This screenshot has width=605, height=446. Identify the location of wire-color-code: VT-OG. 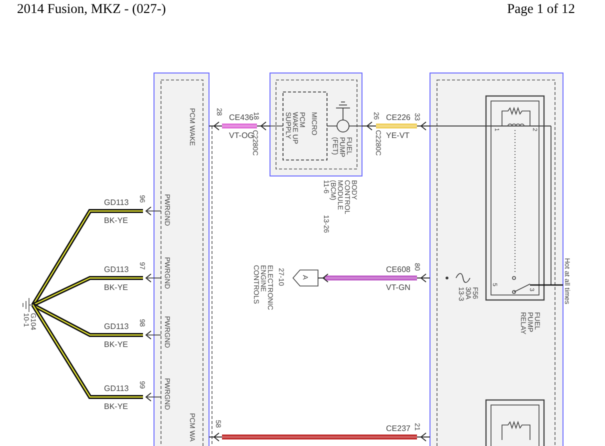
(241, 135).